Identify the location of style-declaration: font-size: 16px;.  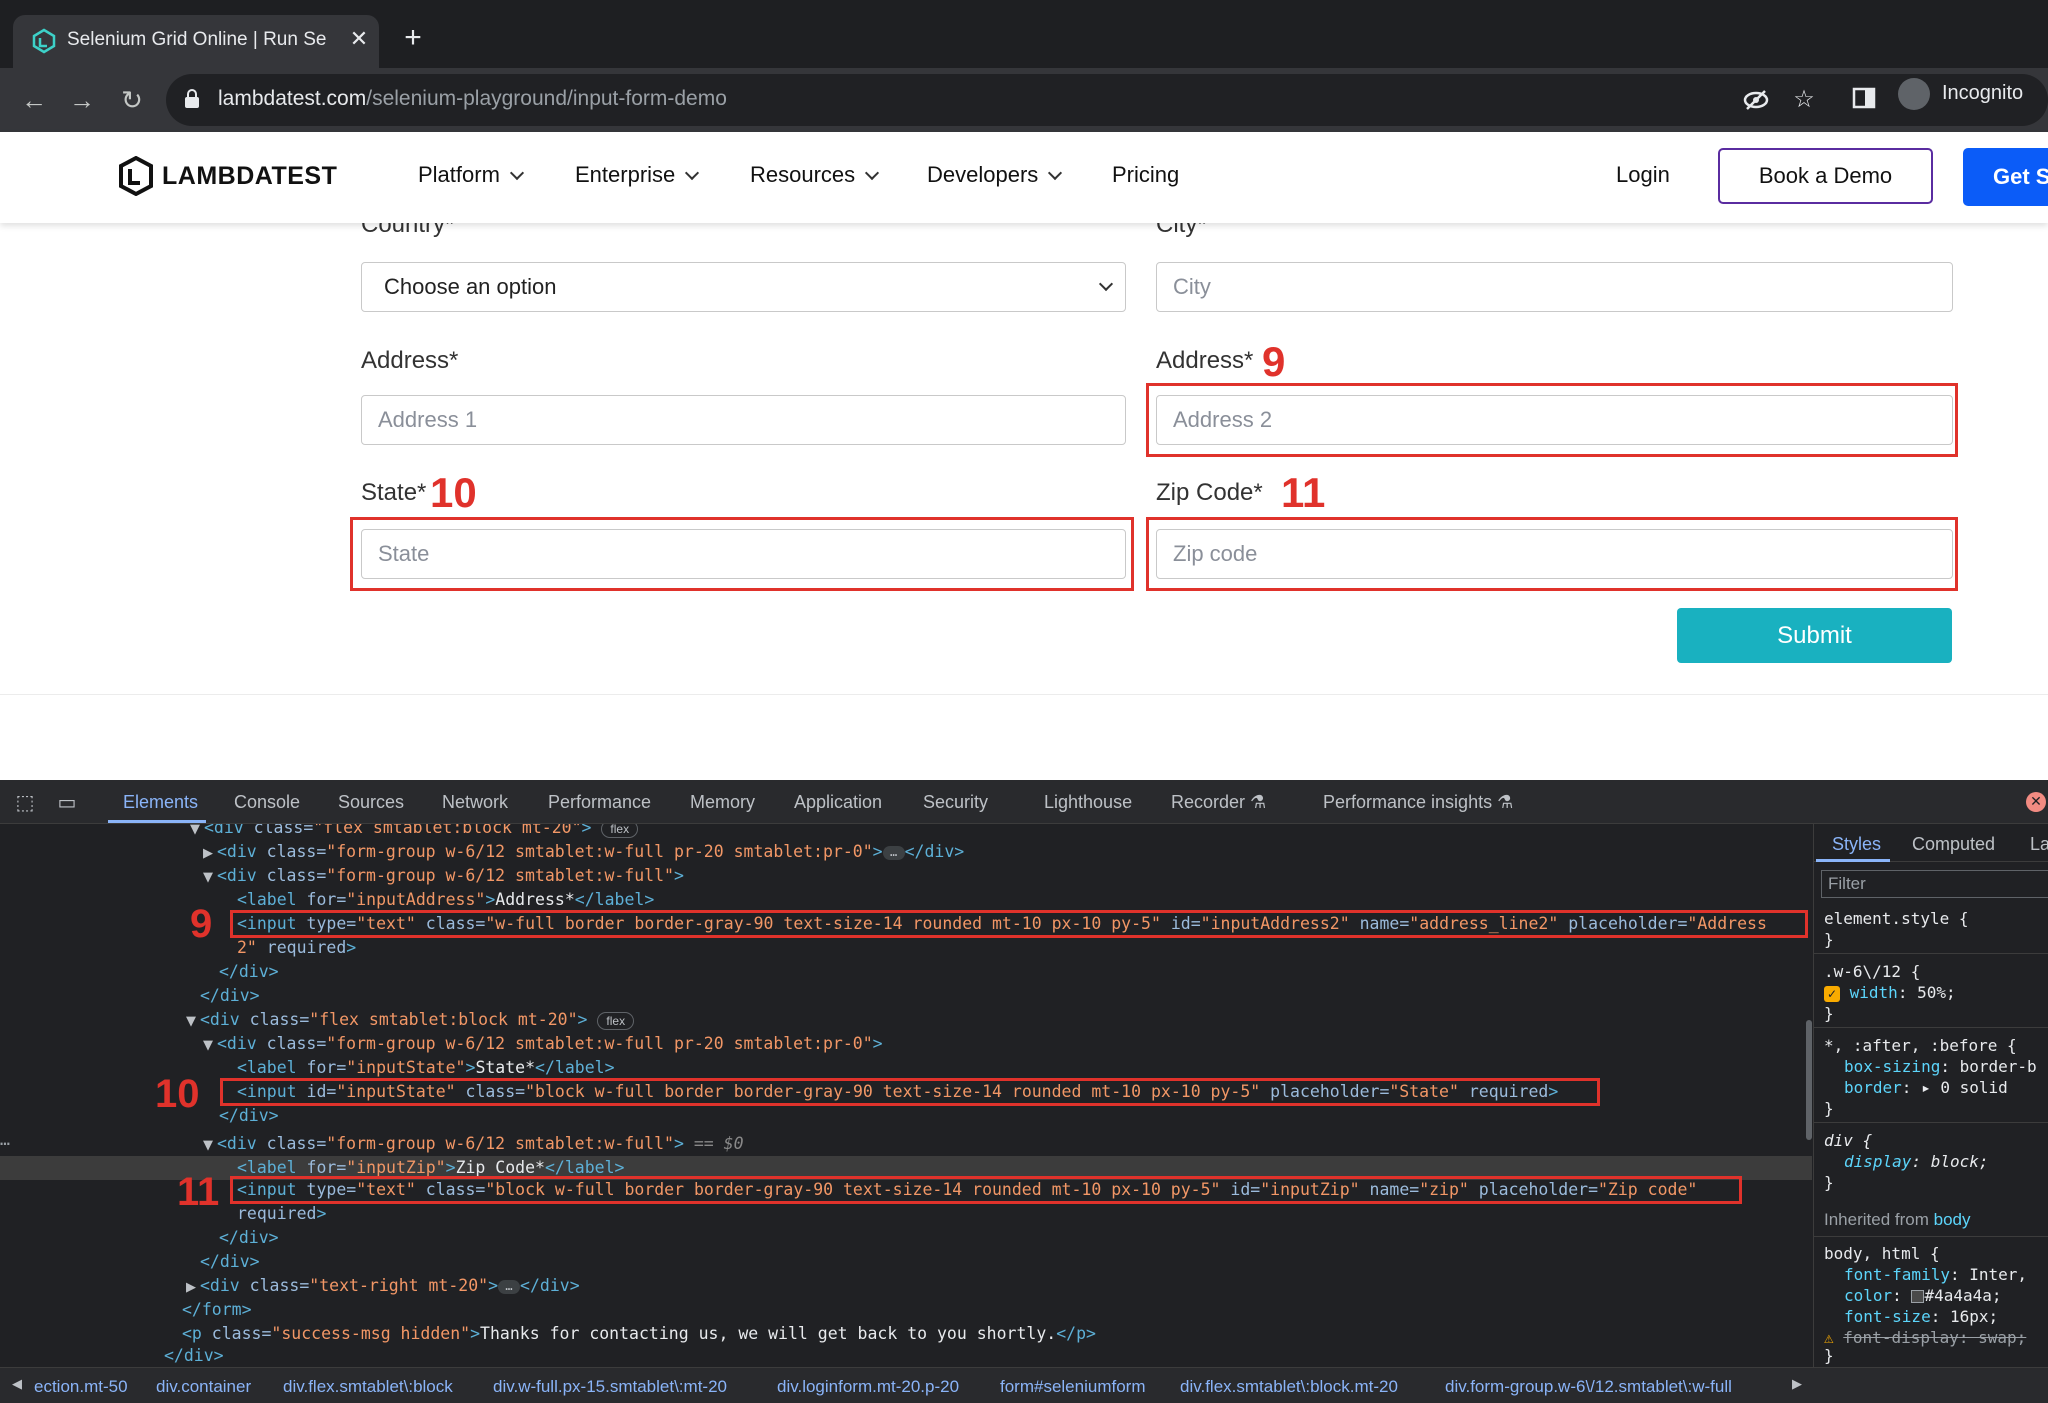
(1921, 1317).